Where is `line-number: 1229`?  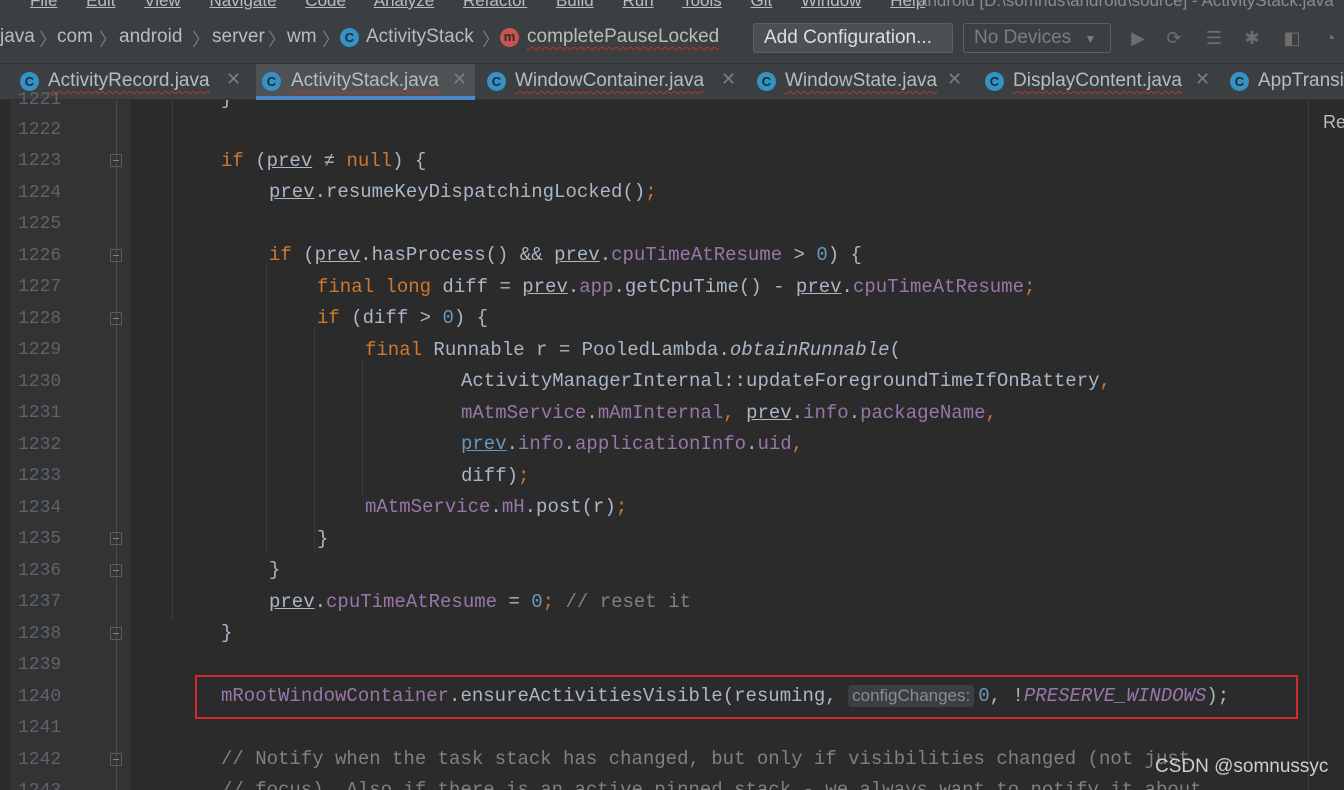 line-number: 1229 is located at coordinates (40, 350).